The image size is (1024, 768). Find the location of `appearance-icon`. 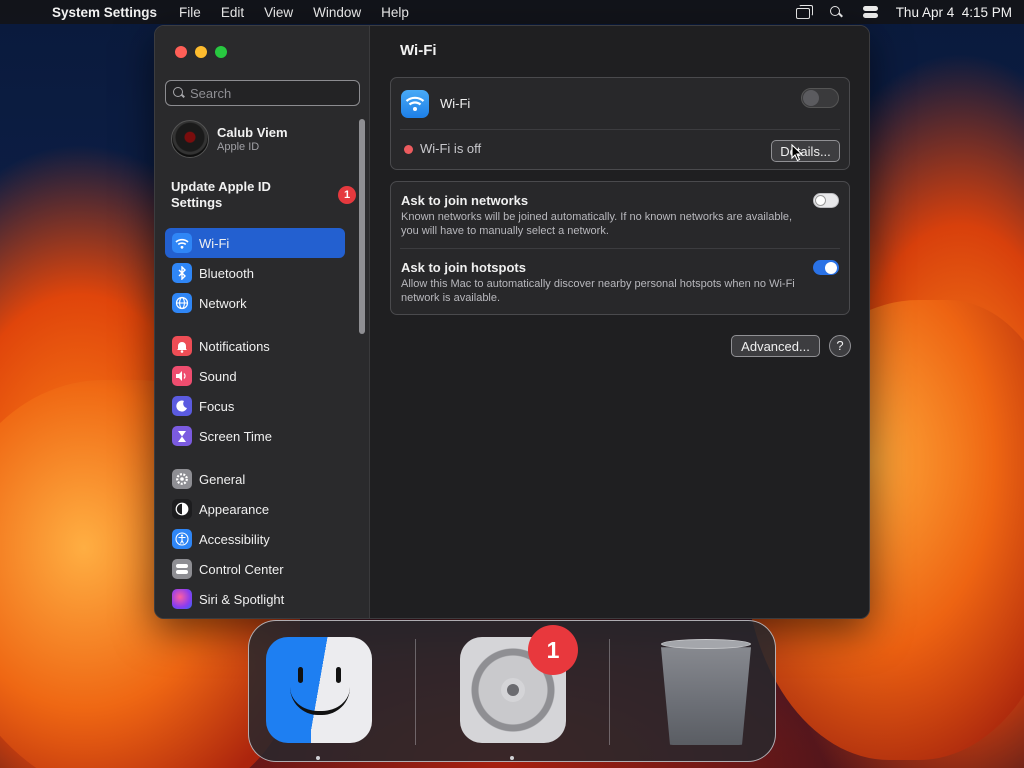

appearance-icon is located at coordinates (182, 509).